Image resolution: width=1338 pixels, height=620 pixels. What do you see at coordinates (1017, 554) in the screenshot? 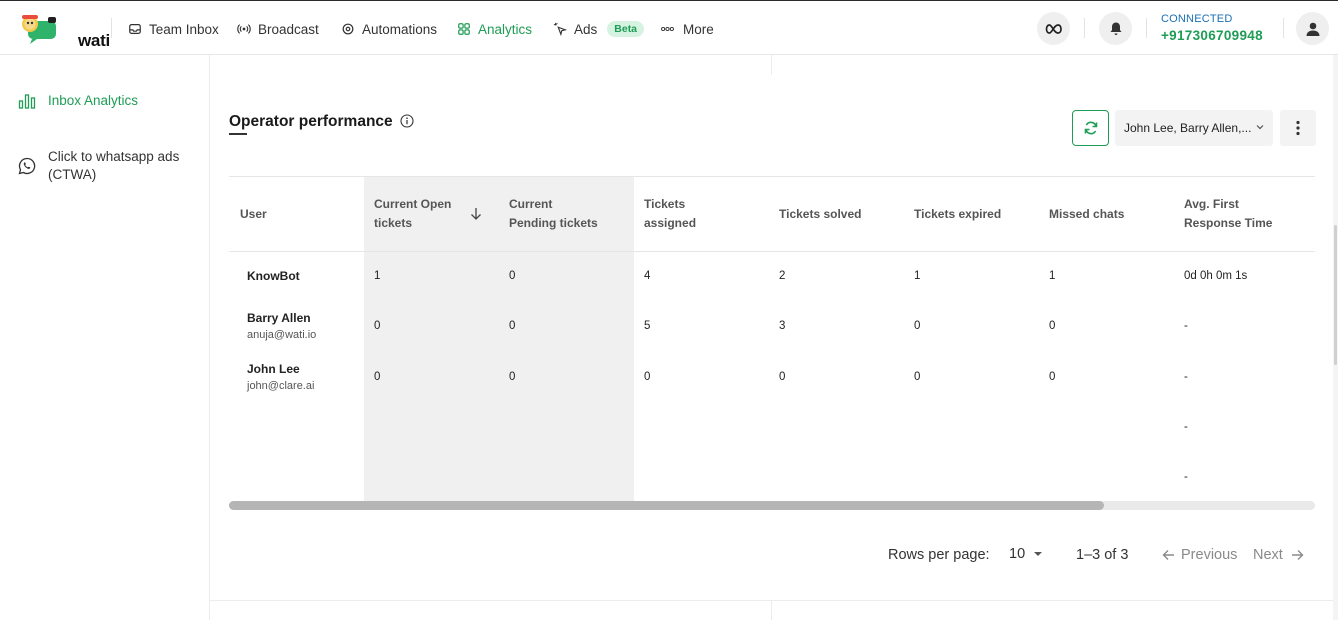
I see `rows-per-page-value: 10` at bounding box center [1017, 554].